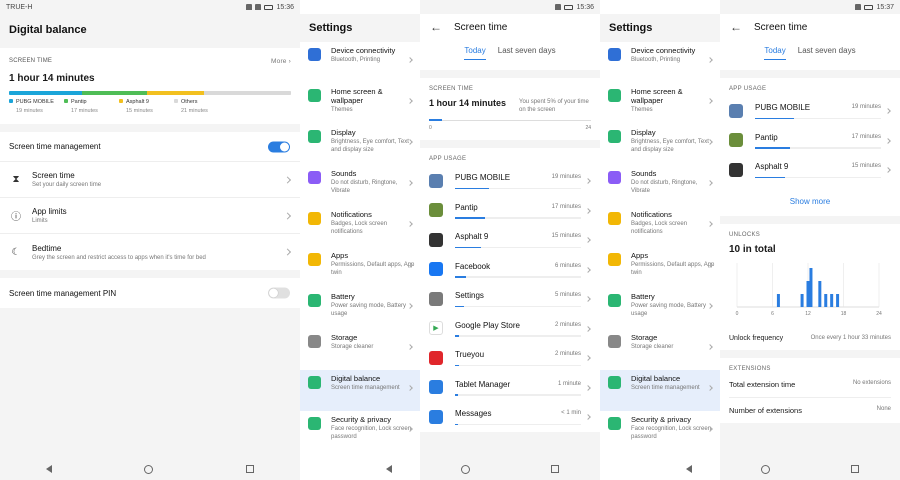 This screenshot has height=480, width=900. I want to click on app-row-trueyou: Trueyou 2 minutes, so click(510, 358).